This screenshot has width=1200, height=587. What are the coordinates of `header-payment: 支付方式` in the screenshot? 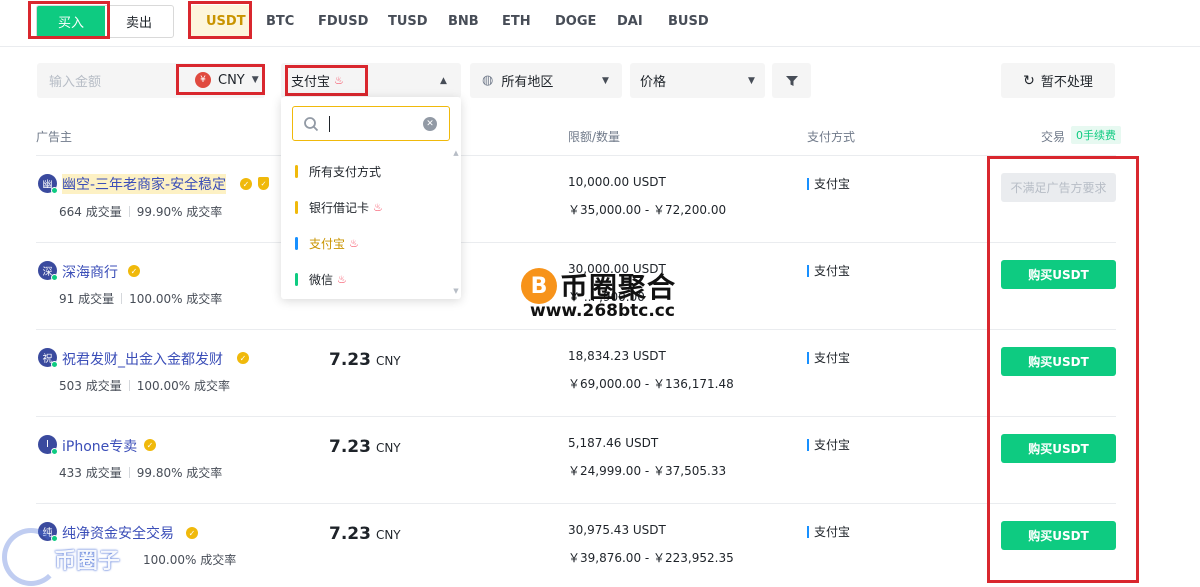 It's located at (831, 137).